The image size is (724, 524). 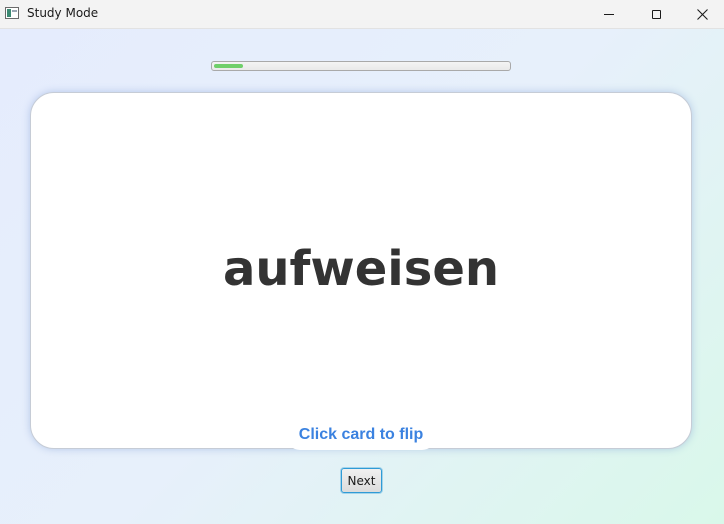 I want to click on app-window-icon, so click(x=12, y=13).